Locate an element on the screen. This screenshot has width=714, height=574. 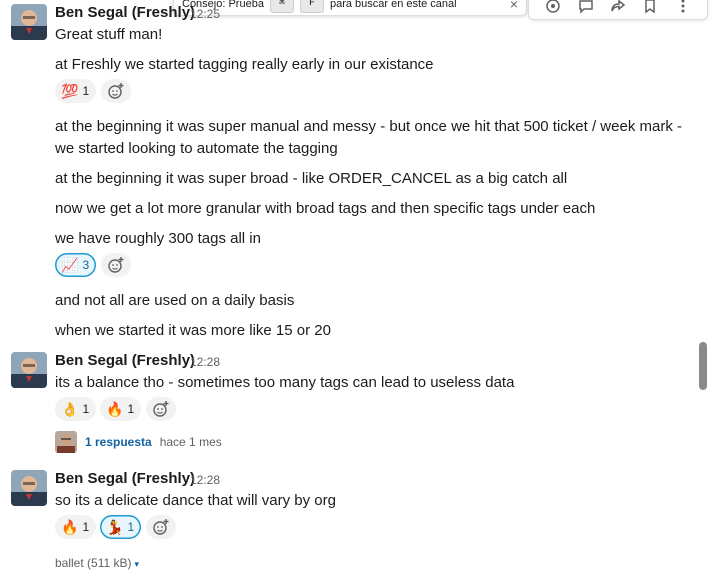
reaction-dancer: 💃 1 is located at coordinates (120, 527).